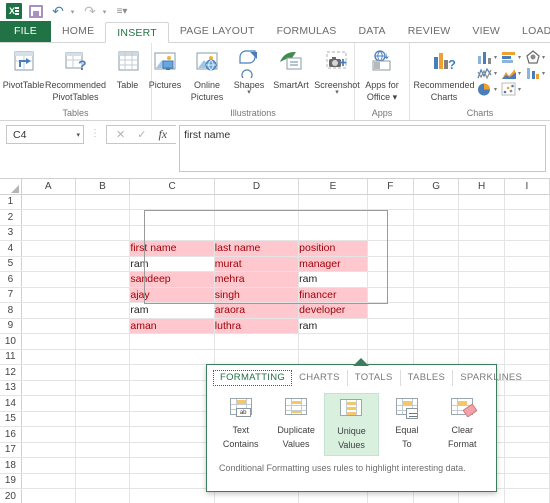 The image size is (550, 503). I want to click on cell-F8, so click(390, 310).